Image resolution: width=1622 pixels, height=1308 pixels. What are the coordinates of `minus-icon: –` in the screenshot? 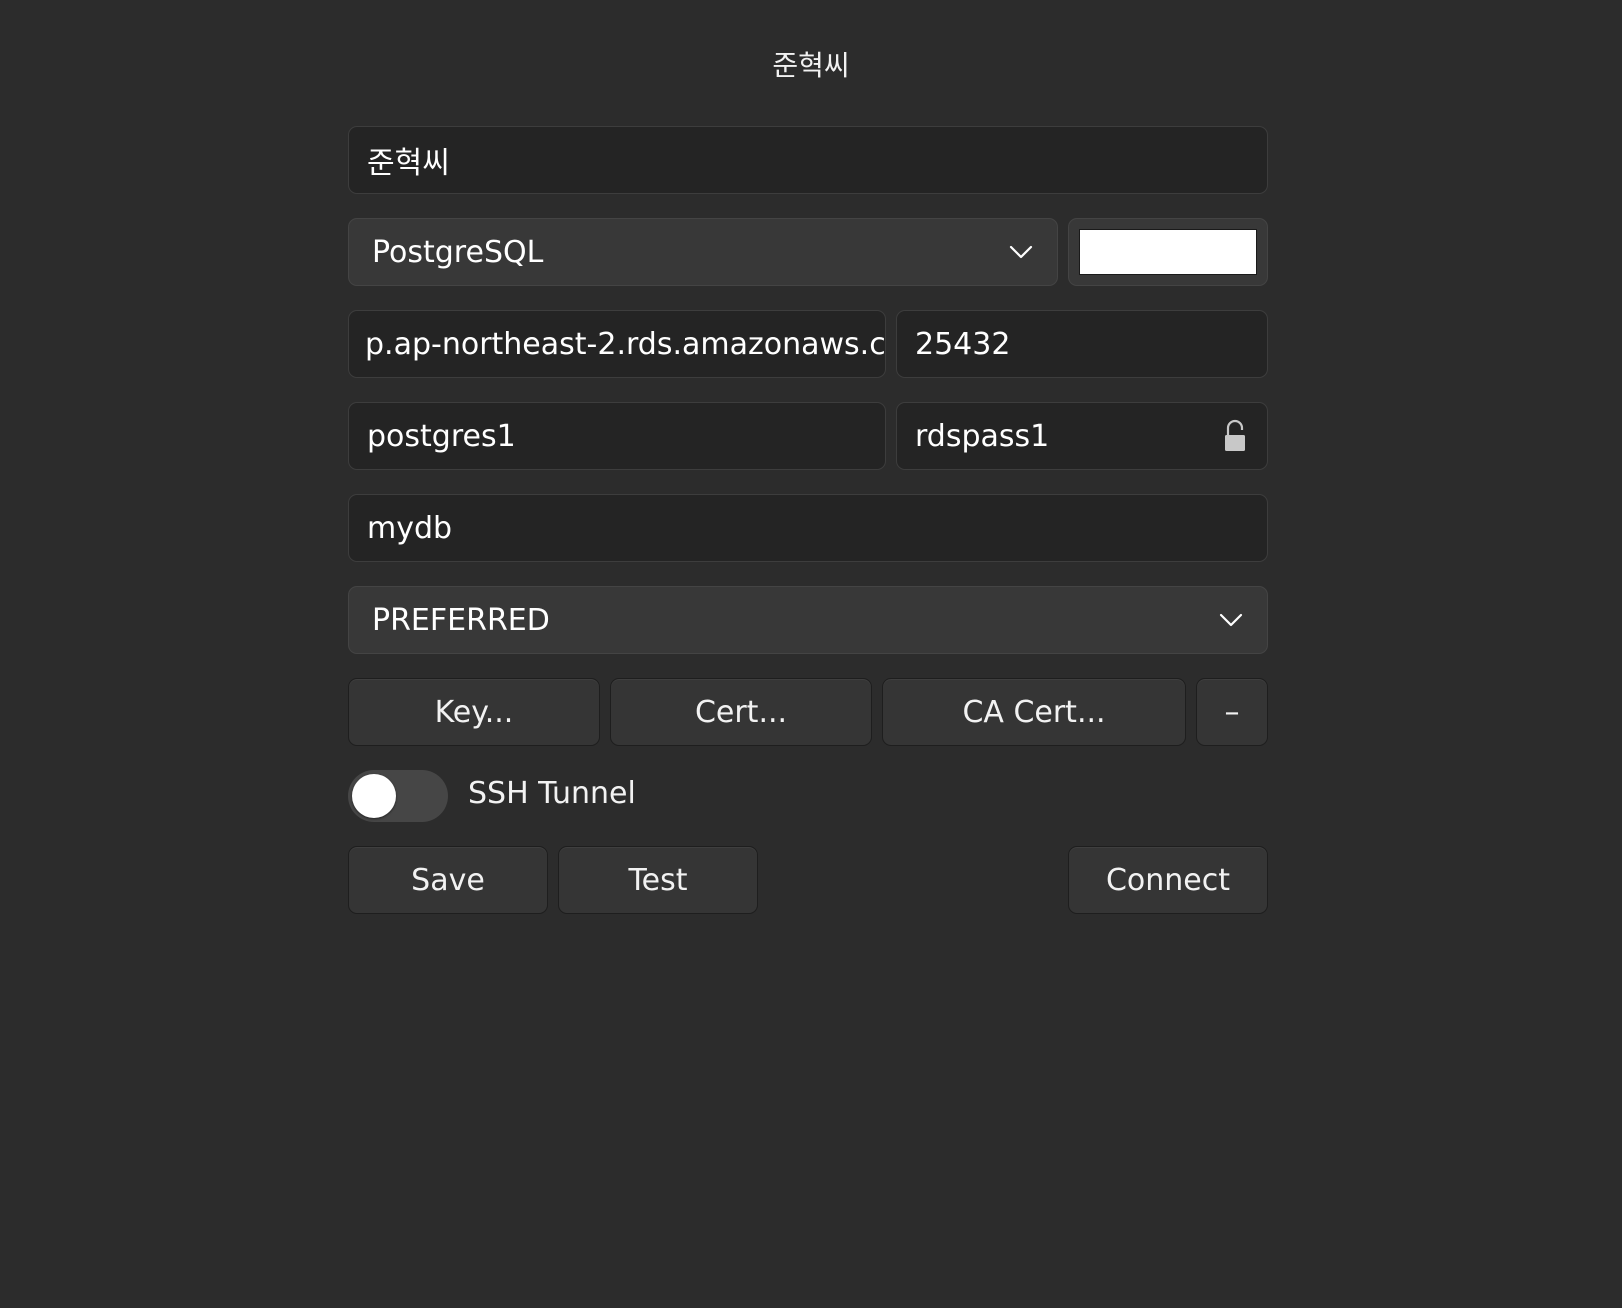 It's located at (1232, 712).